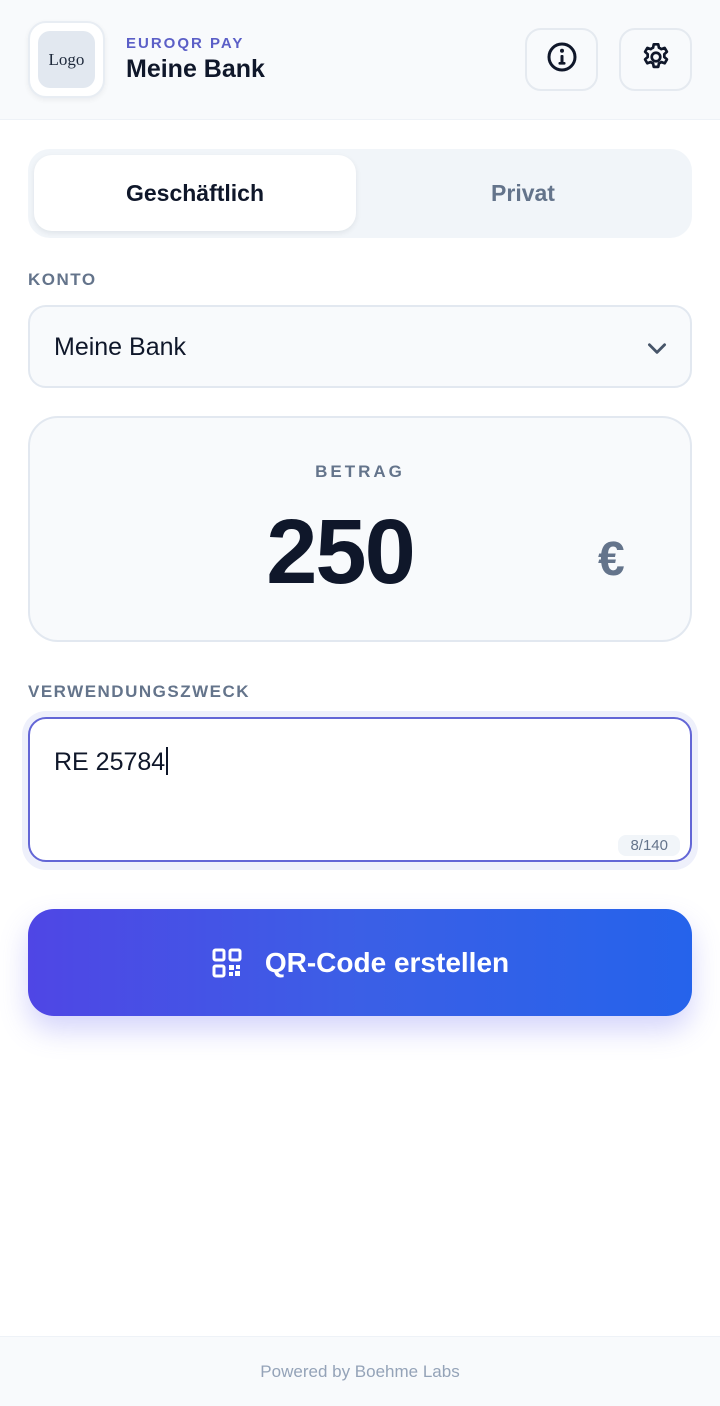 Image resolution: width=720 pixels, height=1406 pixels. I want to click on create-qr-button: QR-Code erstellen, so click(360, 962).